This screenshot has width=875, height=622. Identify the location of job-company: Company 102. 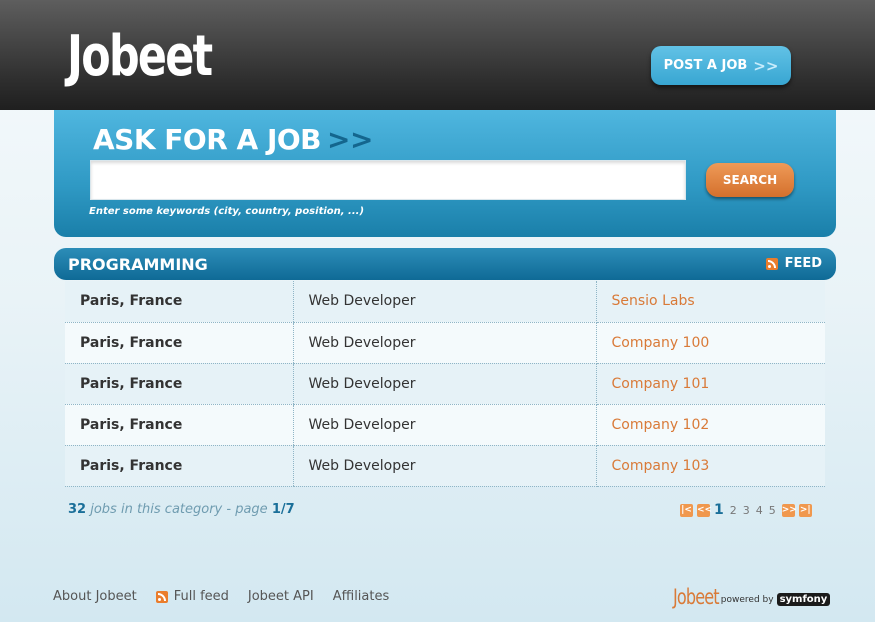
(710, 425).